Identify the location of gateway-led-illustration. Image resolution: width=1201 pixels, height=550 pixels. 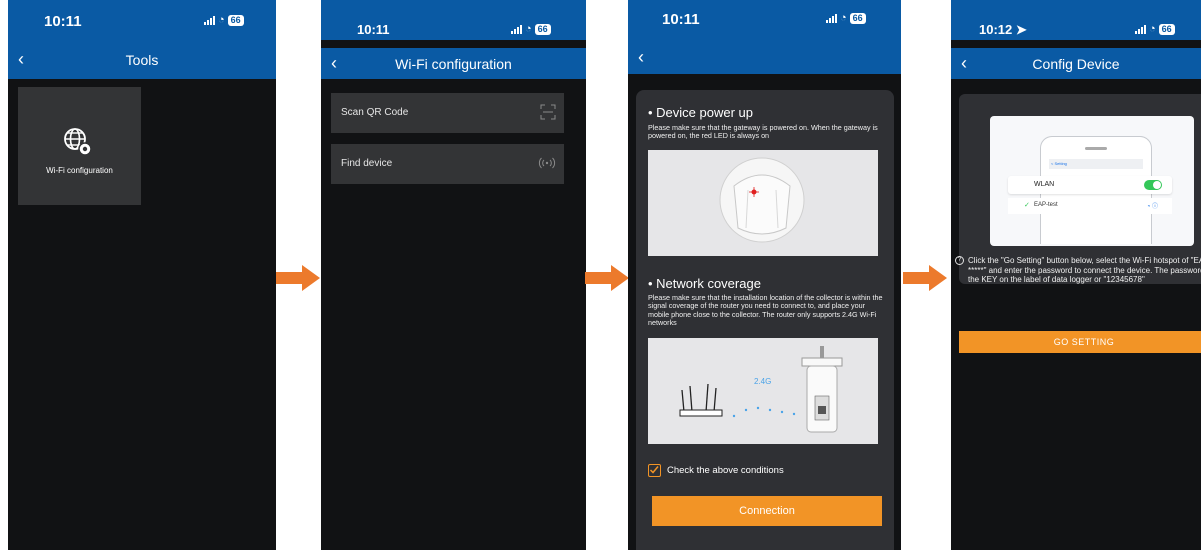
(763, 203).